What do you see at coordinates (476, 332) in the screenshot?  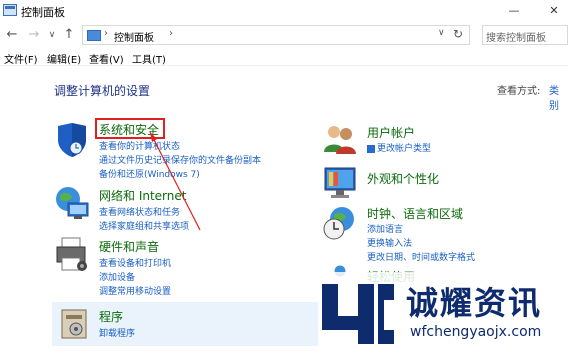 I see `watermark-url: wfchengyaojx.com` at bounding box center [476, 332].